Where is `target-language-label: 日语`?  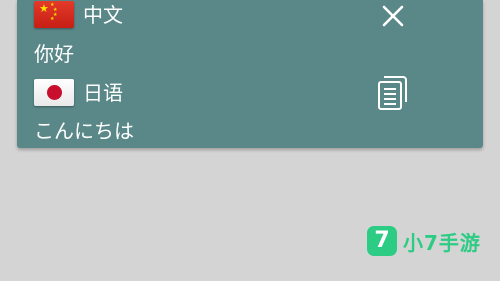 target-language-label: 日语 is located at coordinates (103, 92).